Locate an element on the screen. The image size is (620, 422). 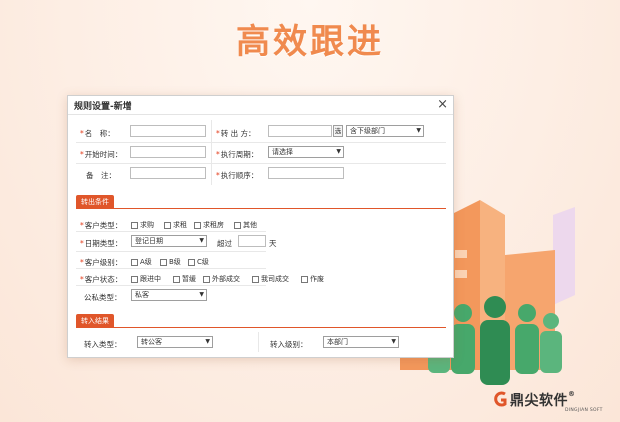
transfer-from-input is located at coordinates (300, 131).